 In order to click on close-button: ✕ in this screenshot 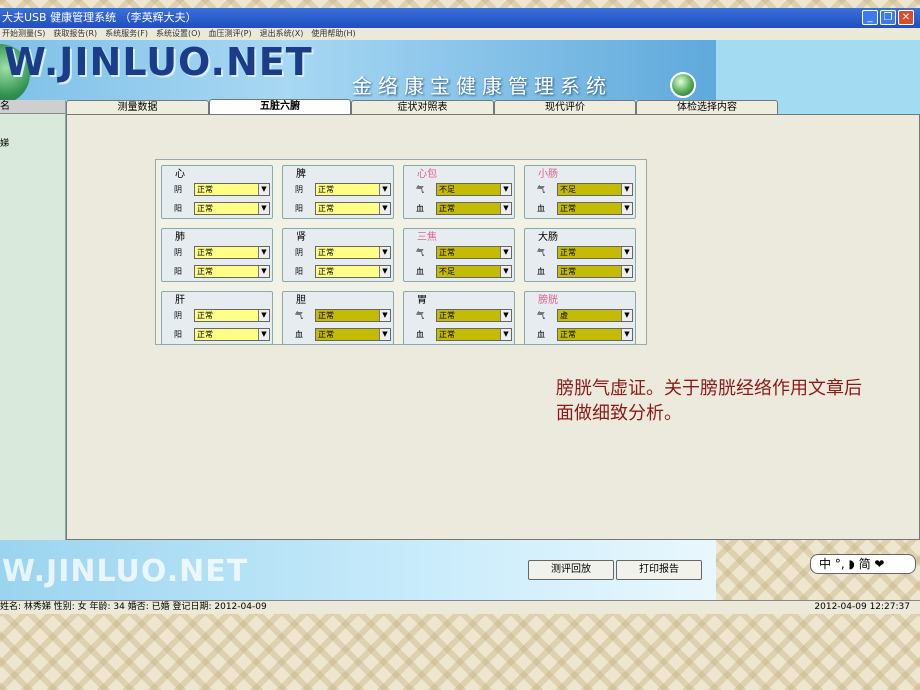, I will do `click(906, 17)`.